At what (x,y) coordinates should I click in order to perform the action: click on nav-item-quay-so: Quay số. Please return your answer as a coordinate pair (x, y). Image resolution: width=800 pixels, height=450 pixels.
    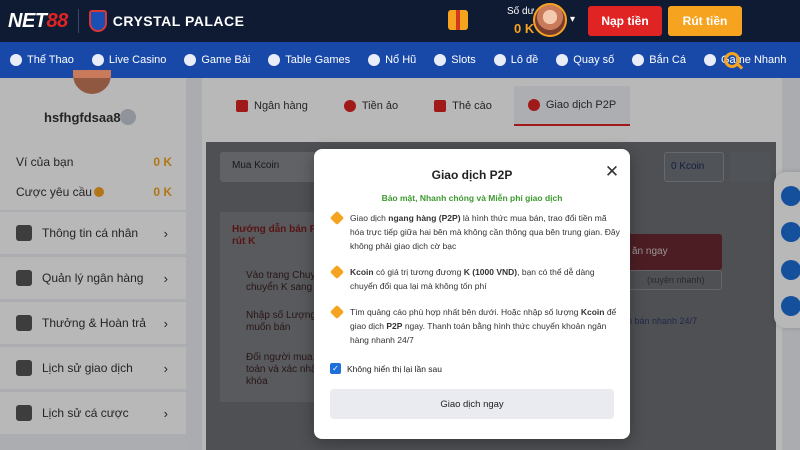
    Looking at the image, I should click on (585, 60).